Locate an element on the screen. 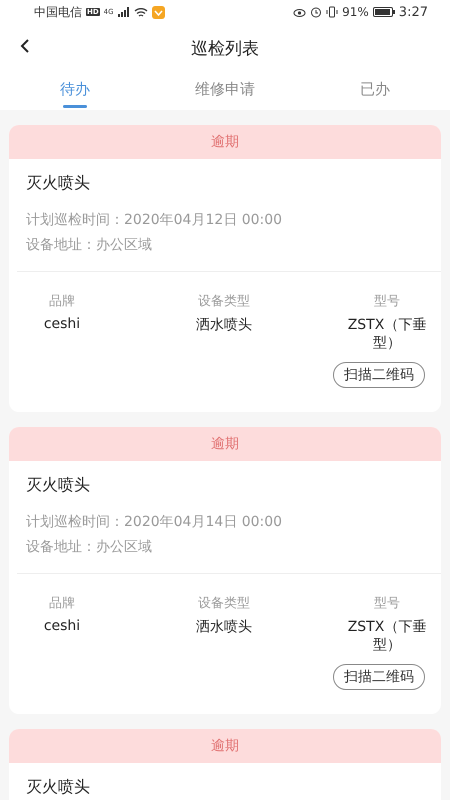  clock-time: 3:27 is located at coordinates (413, 12).